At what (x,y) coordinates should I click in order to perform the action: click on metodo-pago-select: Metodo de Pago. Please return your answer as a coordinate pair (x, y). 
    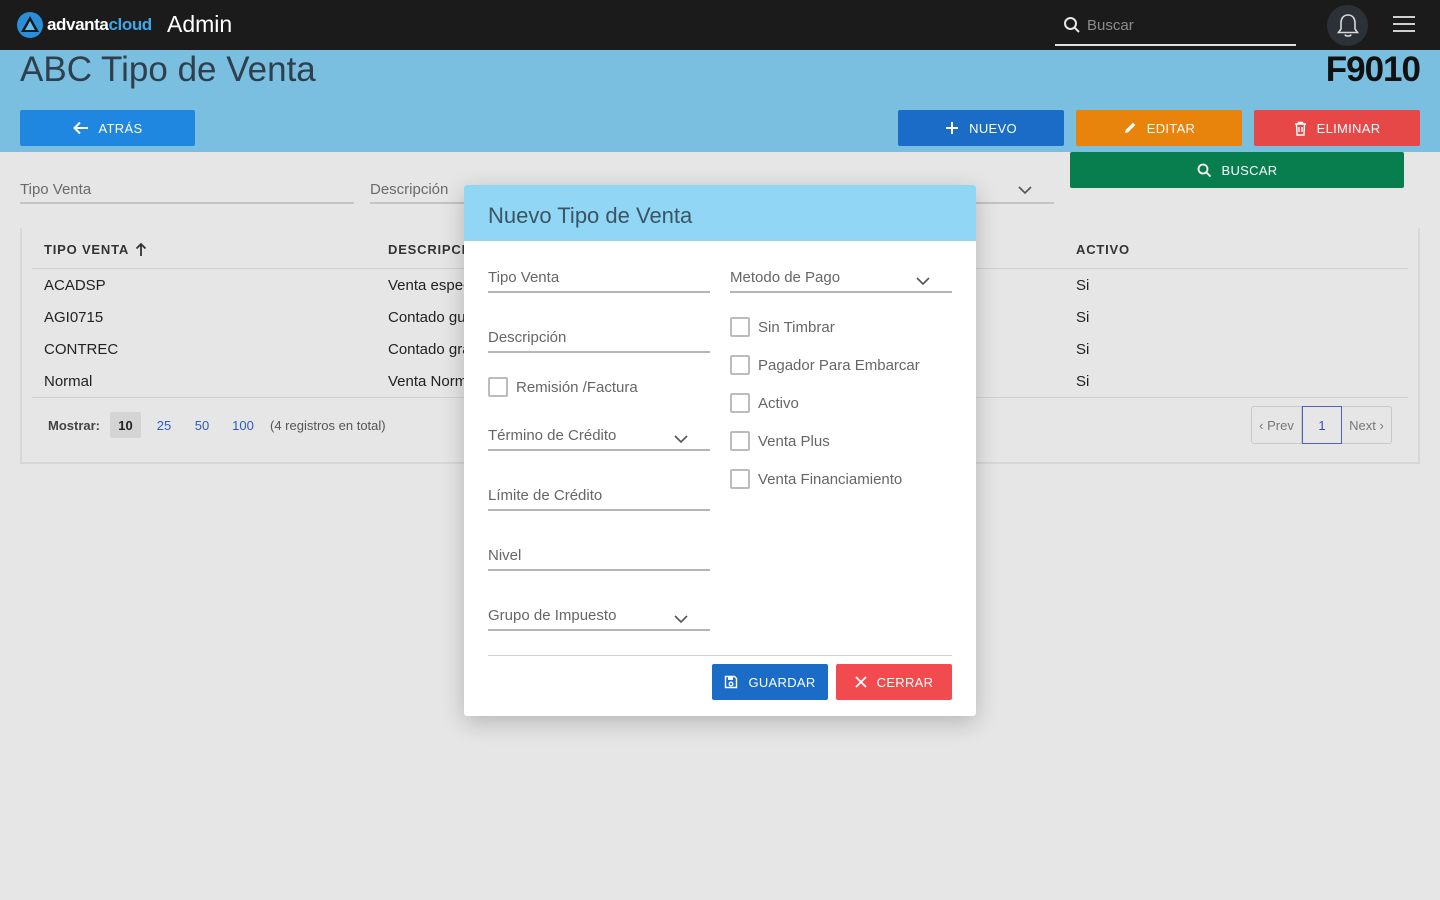
    Looking at the image, I should click on (841, 281).